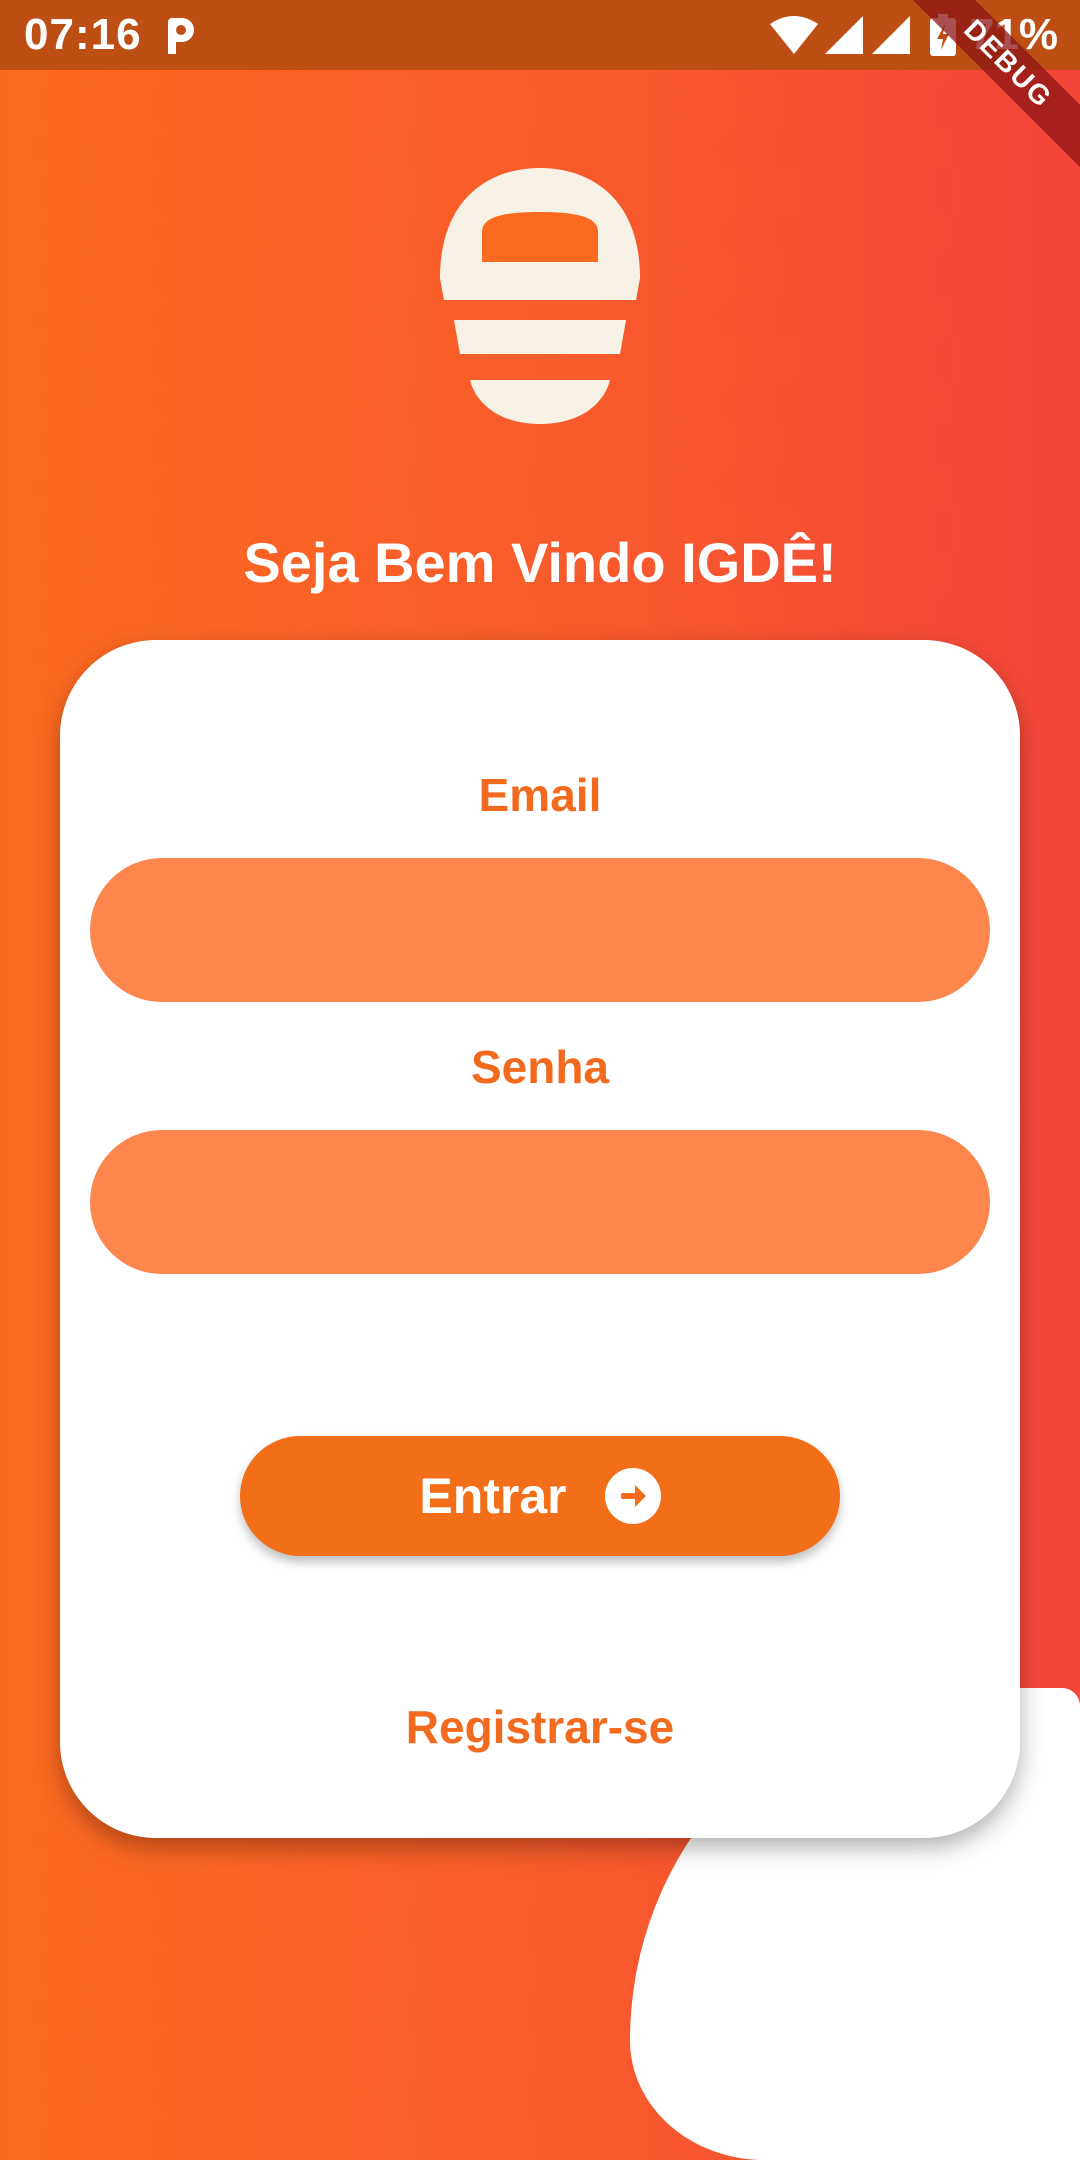 This screenshot has height=2160, width=1080. What do you see at coordinates (540, 930) in the screenshot?
I see `email-field` at bounding box center [540, 930].